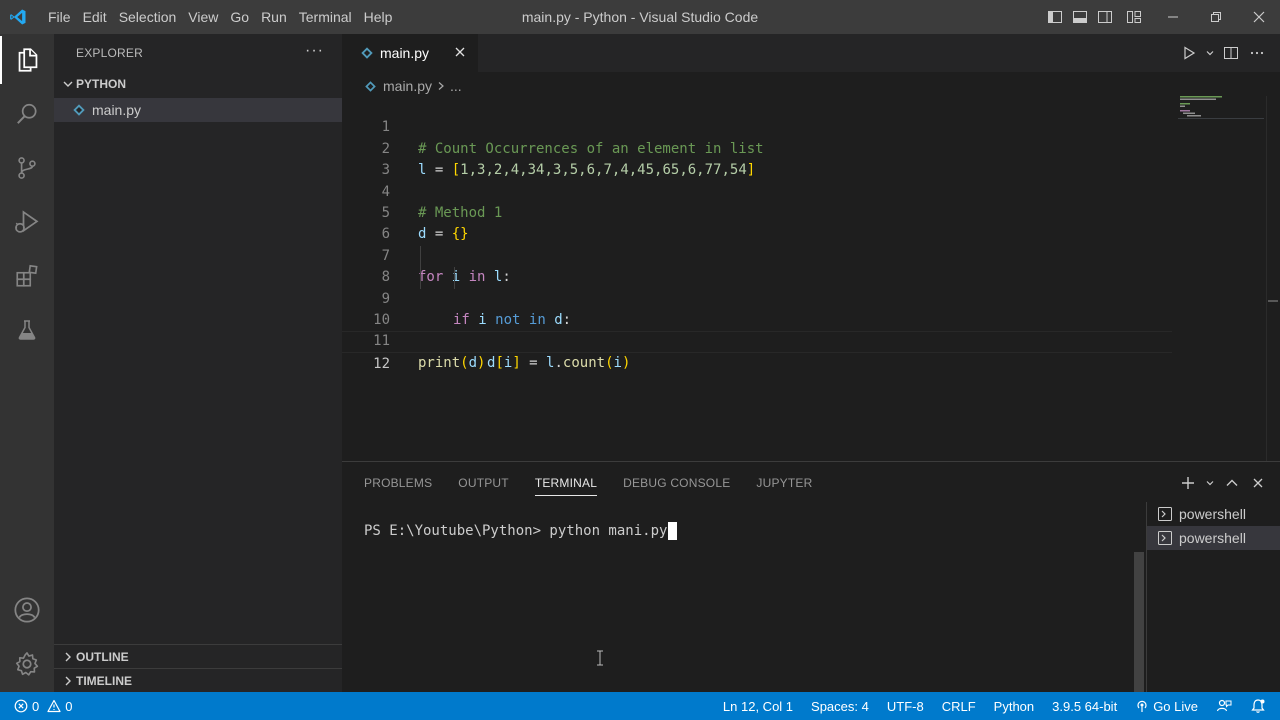 This screenshot has width=1280, height=720. I want to click on code-line: 5 d = {}, so click(757, 212).